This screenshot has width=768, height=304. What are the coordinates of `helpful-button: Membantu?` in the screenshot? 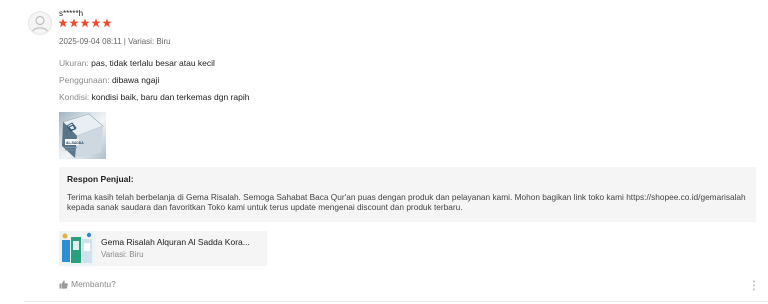 It's located at (87, 284).